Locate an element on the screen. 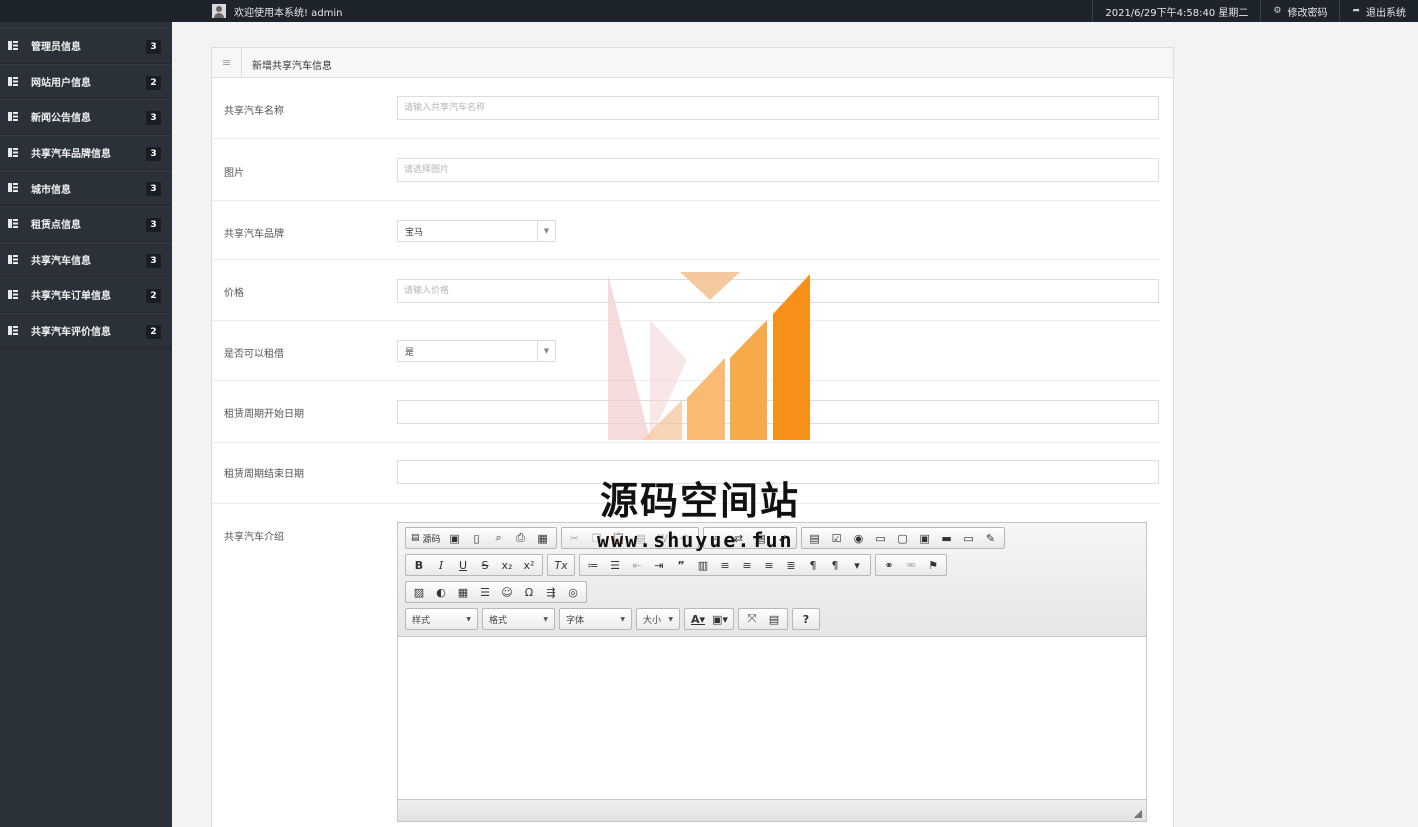  sidebar-item-site-users: 网站用户信息 2 is located at coordinates (86, 81).